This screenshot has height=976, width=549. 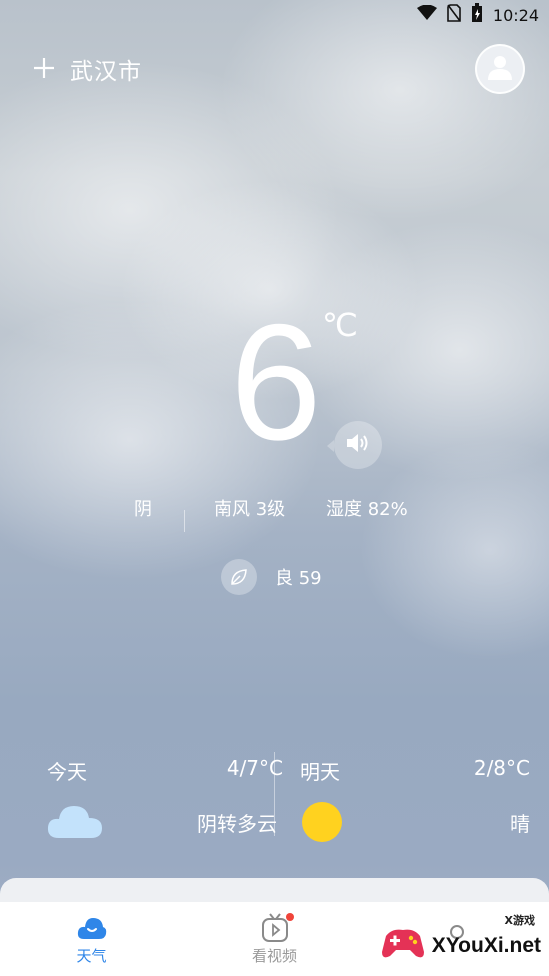 I want to click on sun-icon, so click(x=322, y=824).